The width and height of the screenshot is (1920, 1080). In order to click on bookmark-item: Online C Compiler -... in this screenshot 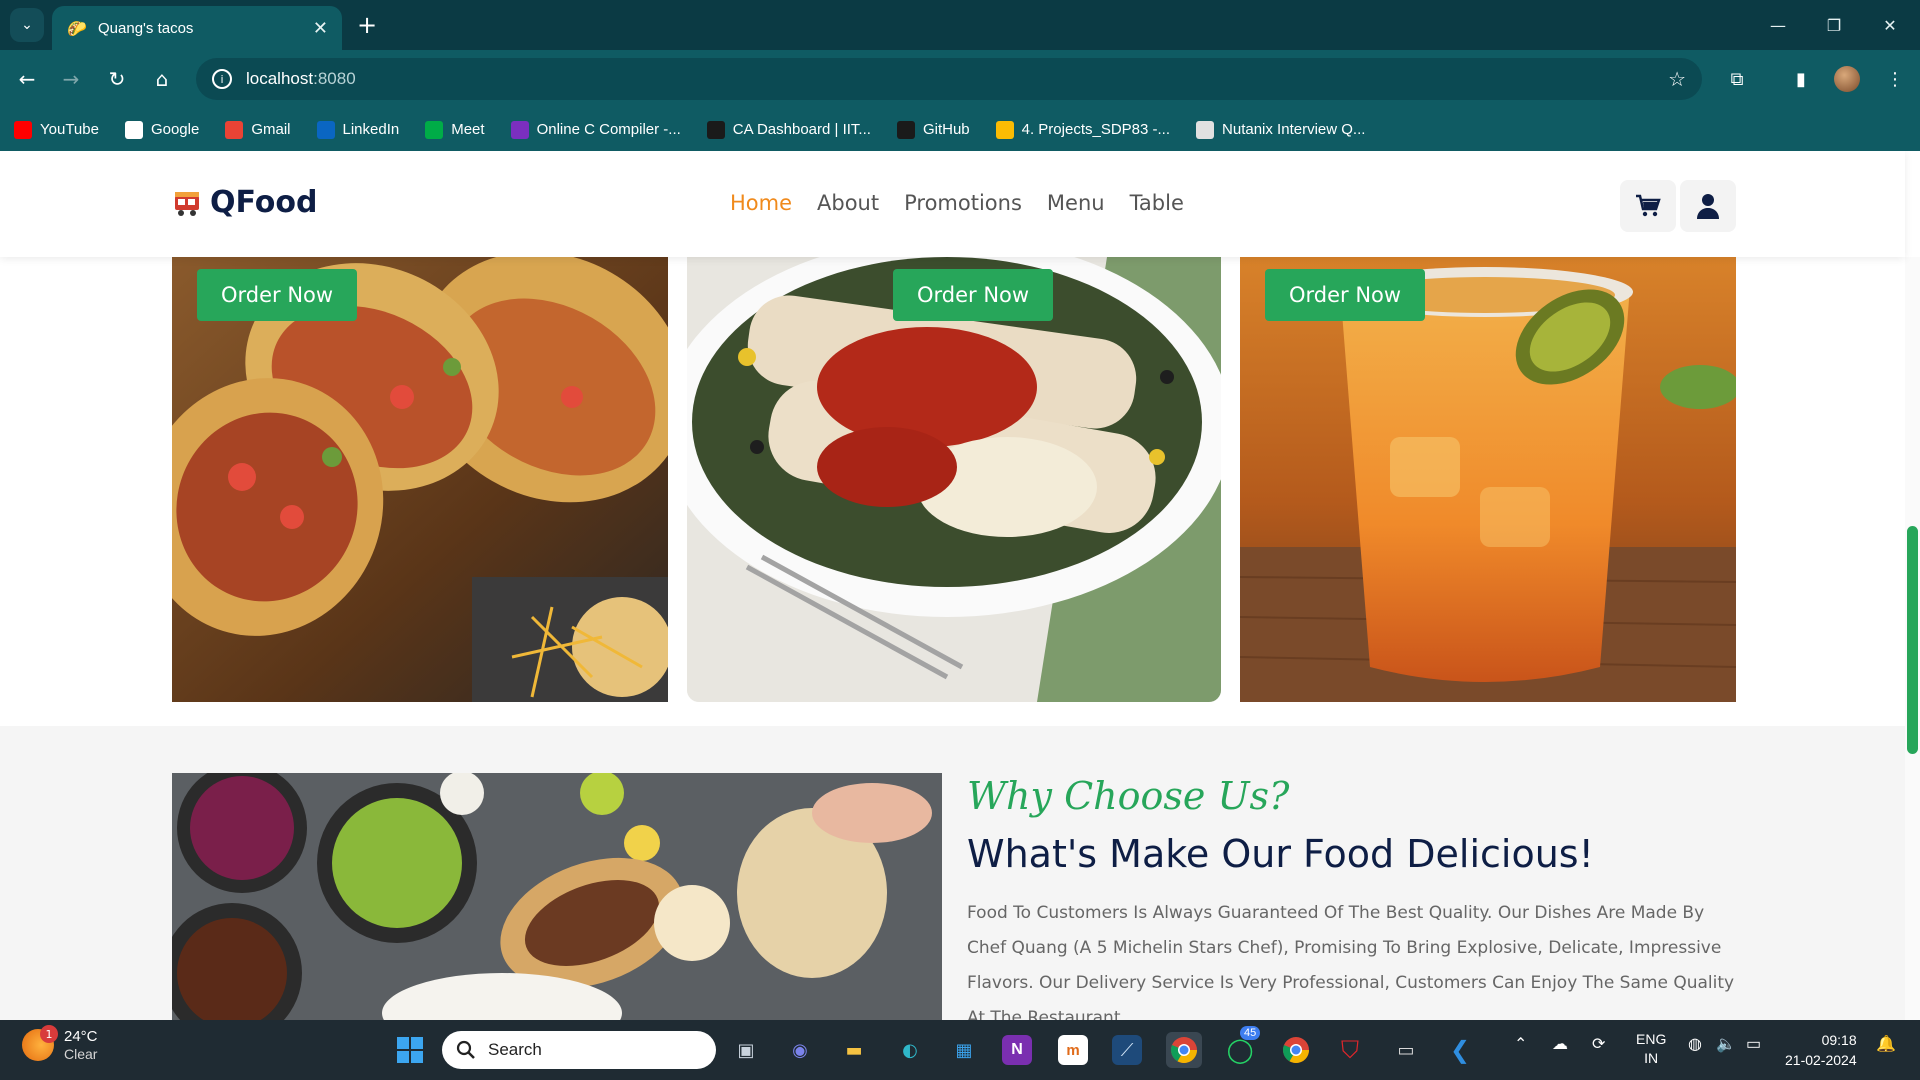, I will do `click(595, 129)`.